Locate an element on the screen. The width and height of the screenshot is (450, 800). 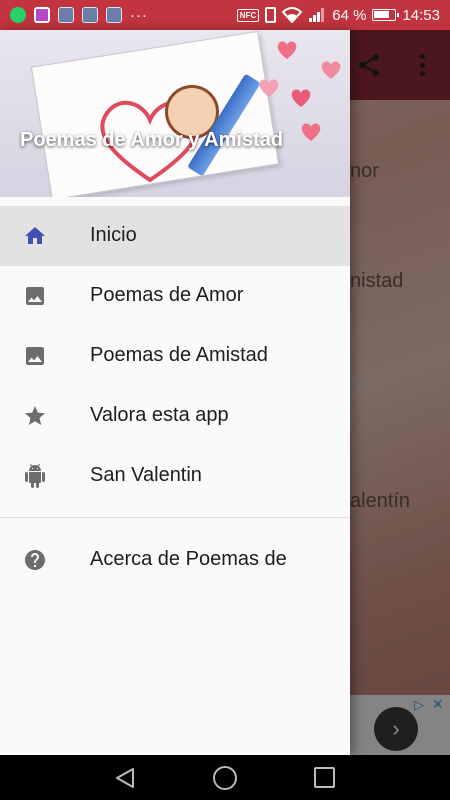
clock: 14:53 is located at coordinates (421, 15).